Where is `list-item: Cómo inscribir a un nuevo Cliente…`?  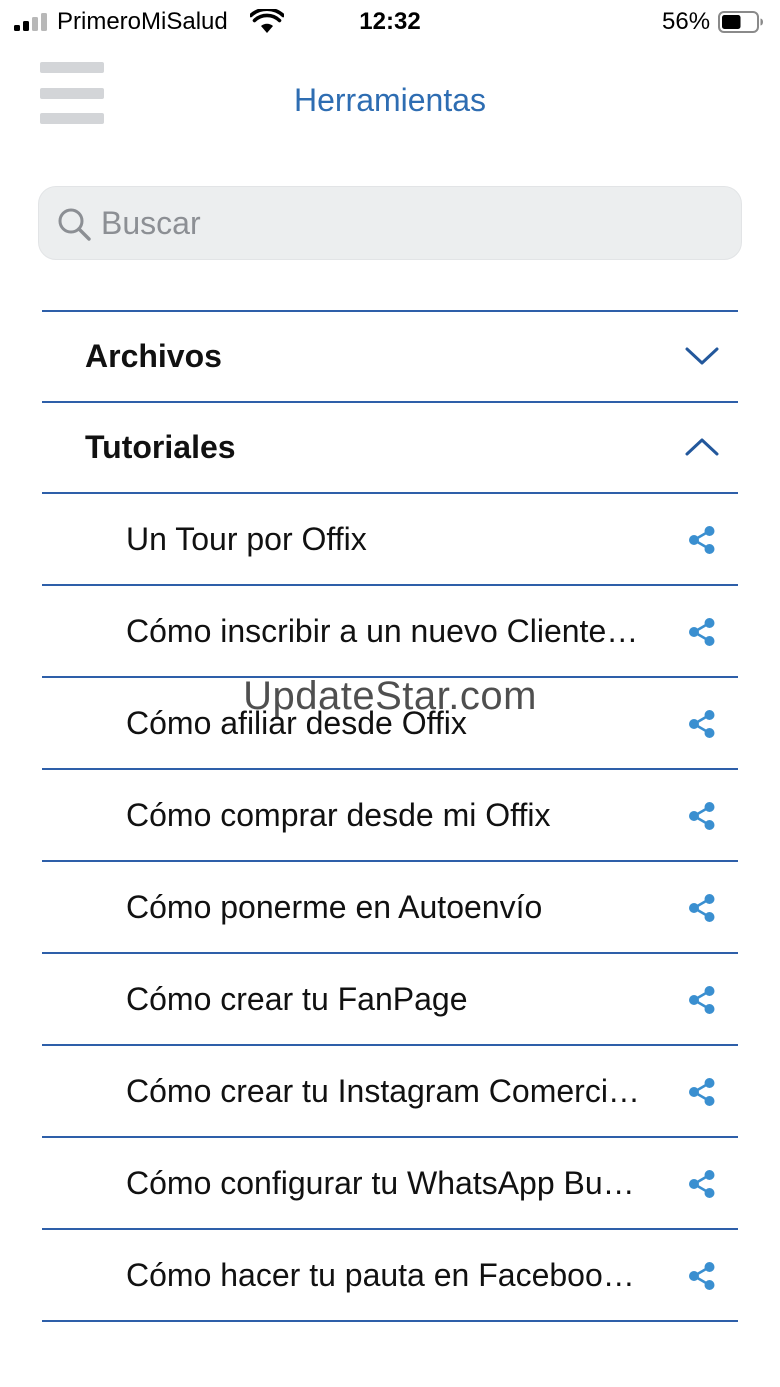
list-item: Cómo inscribir a un nuevo Cliente… is located at coordinates (390, 631).